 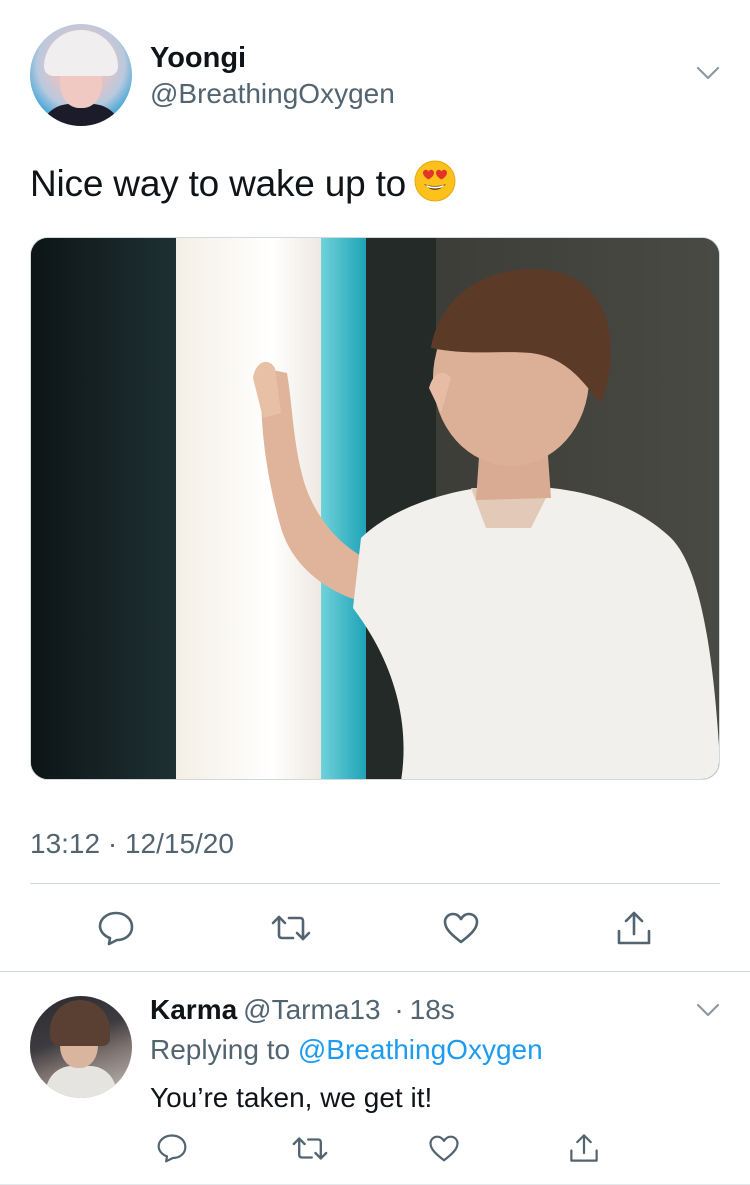 I want to click on tweet-text-body: Nice way to wake up to, so click(x=218, y=183).